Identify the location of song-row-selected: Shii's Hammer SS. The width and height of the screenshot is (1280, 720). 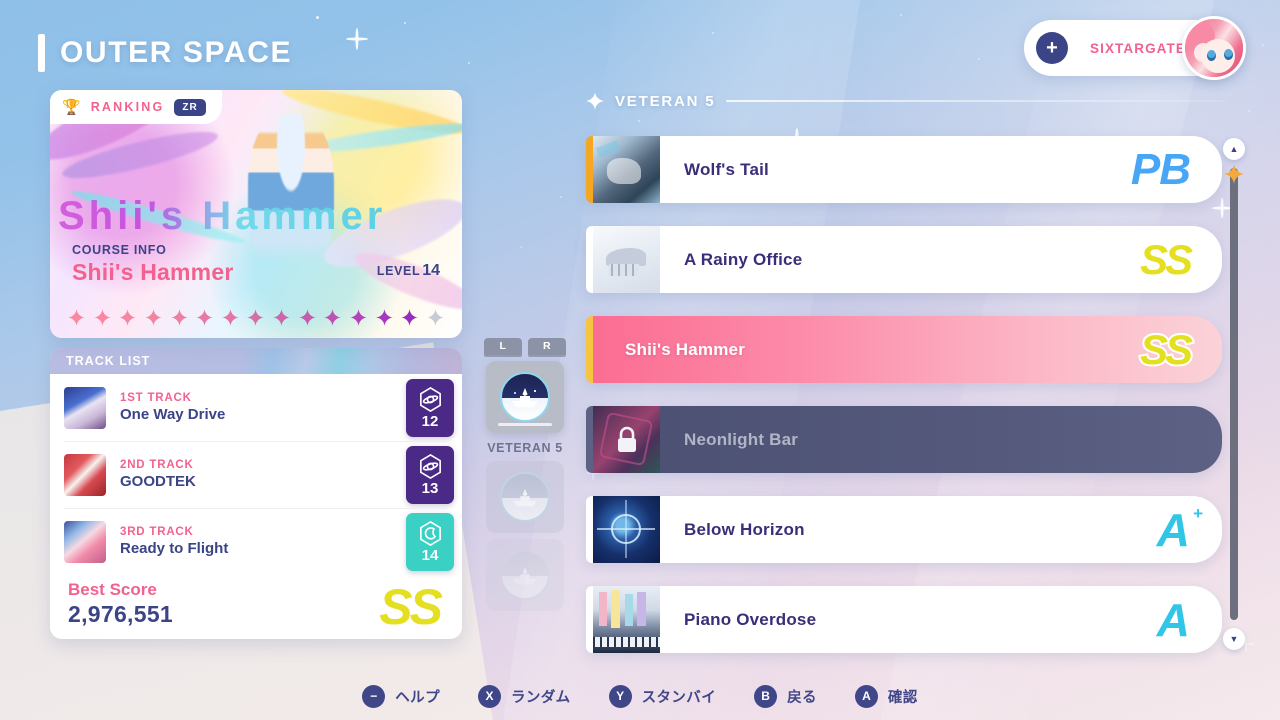
(904, 349).